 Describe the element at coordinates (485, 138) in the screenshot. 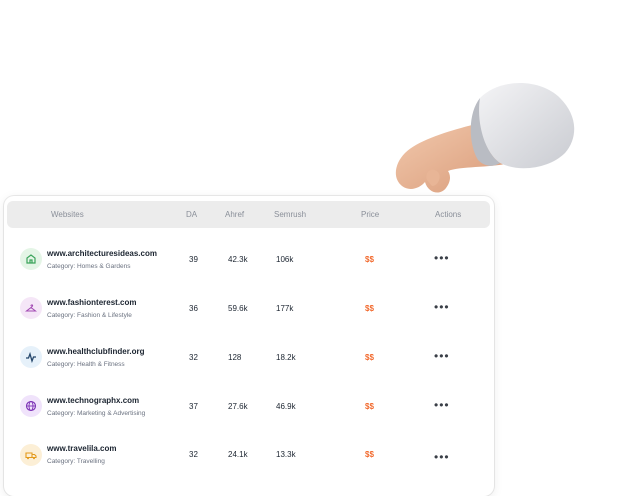

I see `hand-illustration` at that location.